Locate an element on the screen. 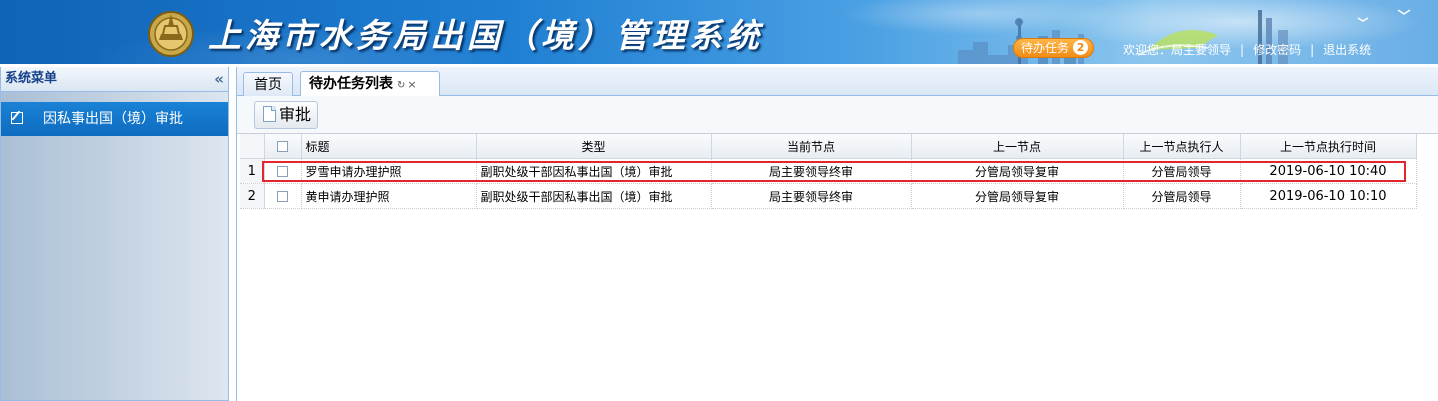  column-header-prev-executor: 上一节点执行人 is located at coordinates (1182, 146).